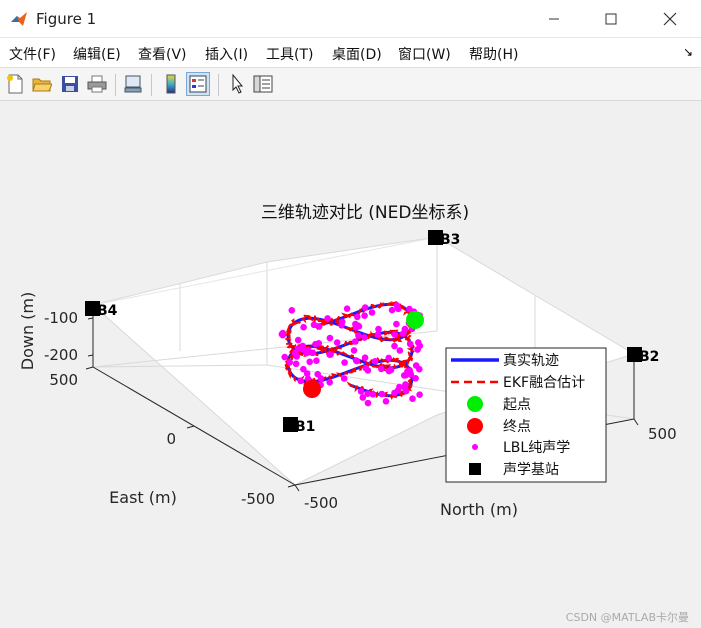  I want to click on minimize-button, so click(554, 19).